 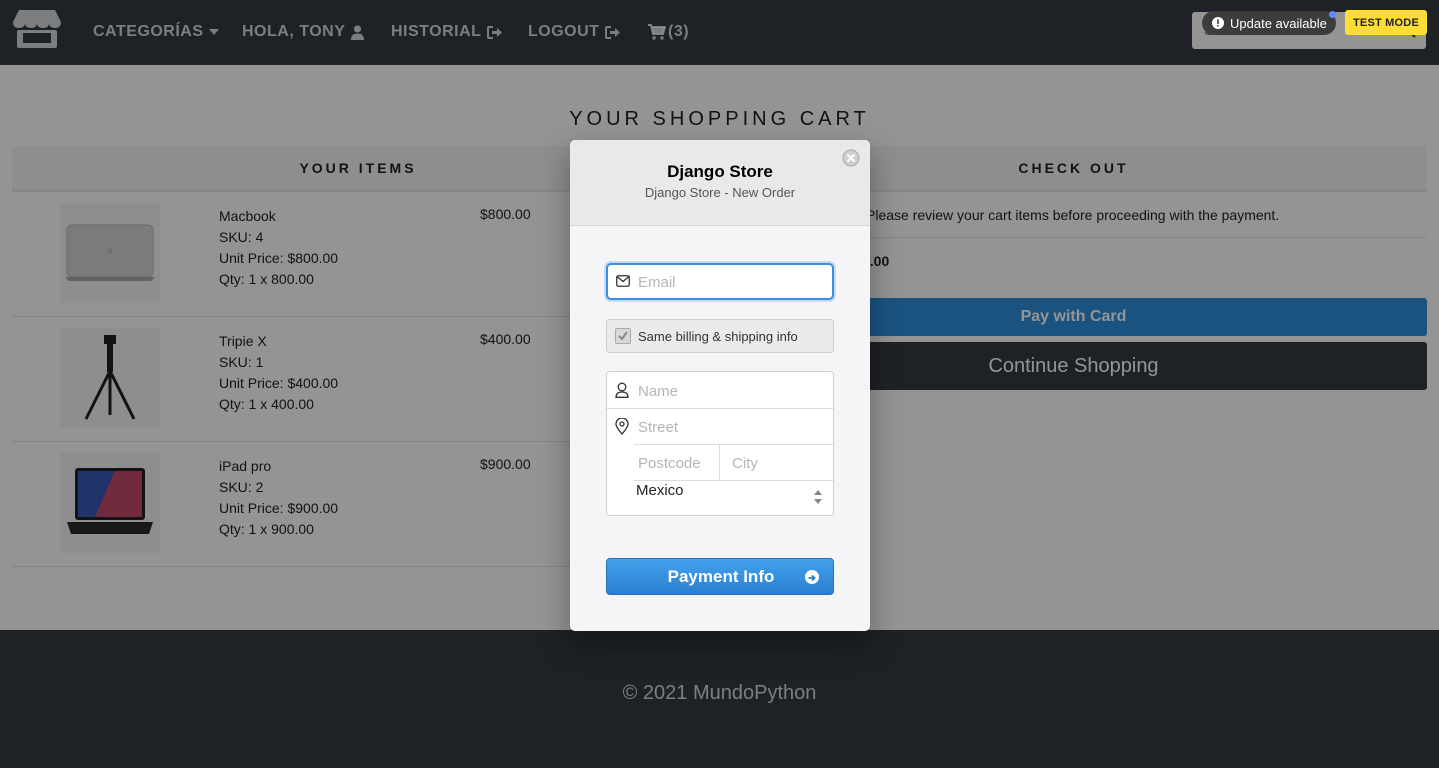 I want to click on name-field, so click(x=720, y=390).